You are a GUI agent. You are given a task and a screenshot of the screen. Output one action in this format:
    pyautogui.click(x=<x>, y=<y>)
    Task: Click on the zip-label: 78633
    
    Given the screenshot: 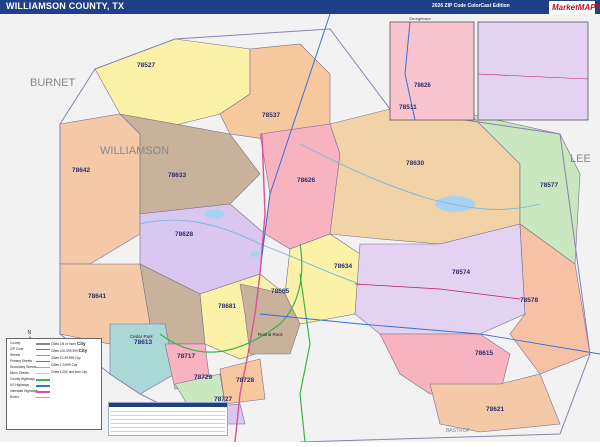 What is the action you would take?
    pyautogui.click(x=177, y=175)
    